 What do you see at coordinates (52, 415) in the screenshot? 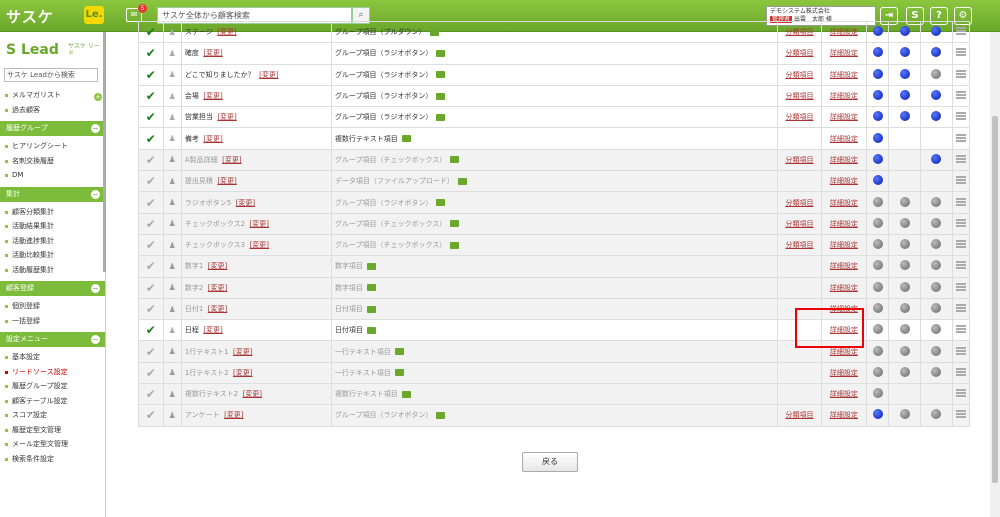
I see `sidebar-item: スコア設定` at bounding box center [52, 415].